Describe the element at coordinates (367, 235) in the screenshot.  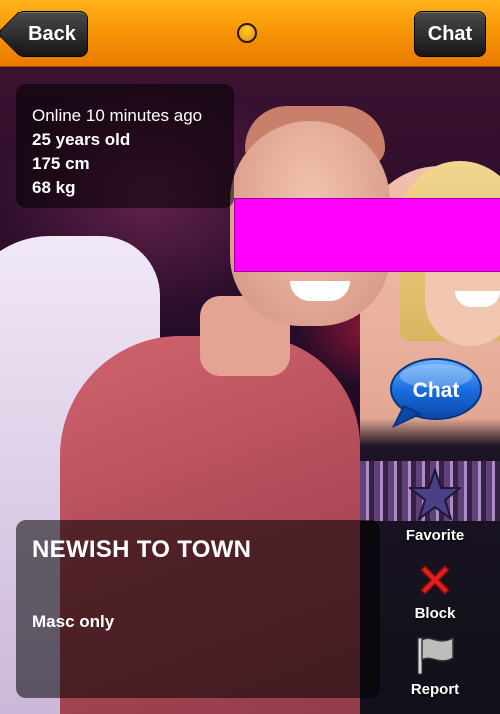
I see `censor-bar` at that location.